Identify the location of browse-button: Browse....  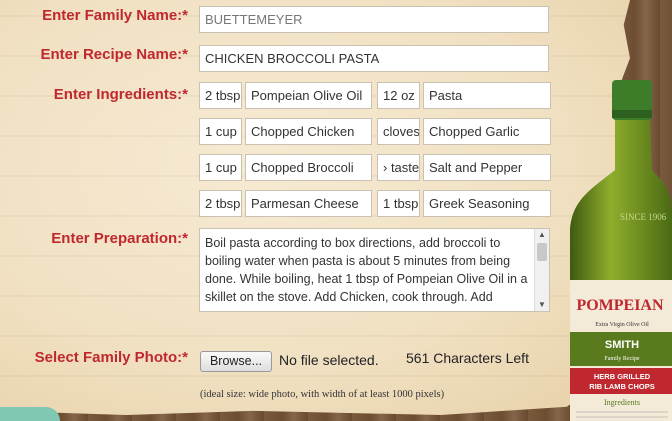
(236, 361).